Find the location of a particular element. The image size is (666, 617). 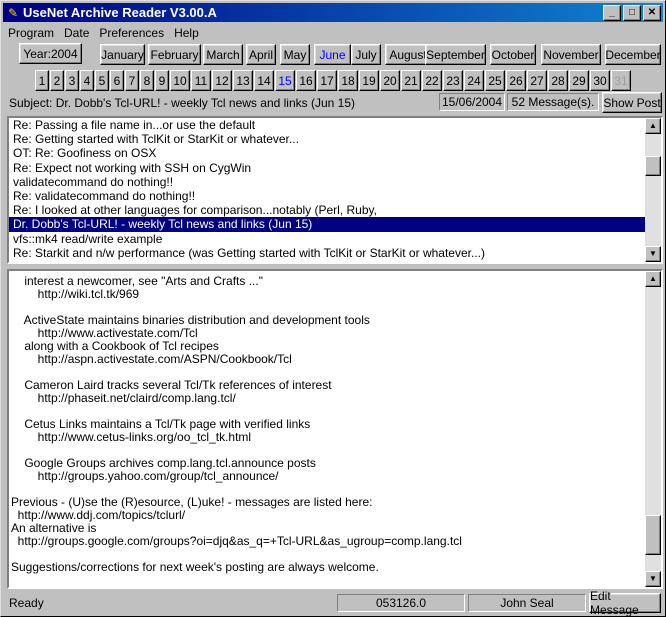

day-button-13: 13 is located at coordinates (243, 80).